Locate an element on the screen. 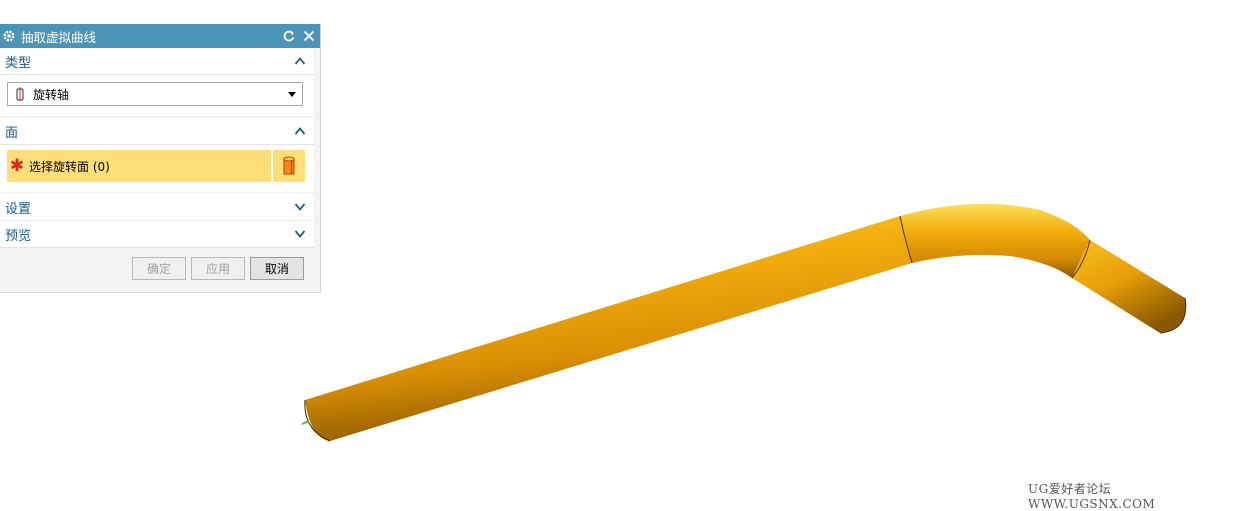 This screenshot has width=1241, height=511. section-header-settings: 设置 is located at coordinates (157, 207).